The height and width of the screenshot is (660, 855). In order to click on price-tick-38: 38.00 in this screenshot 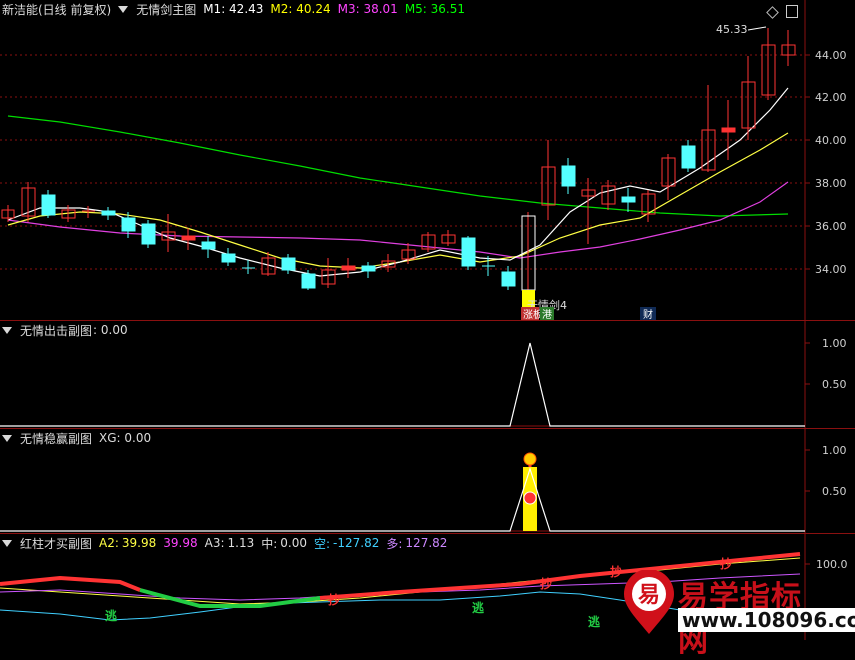, I will do `click(831, 183)`.